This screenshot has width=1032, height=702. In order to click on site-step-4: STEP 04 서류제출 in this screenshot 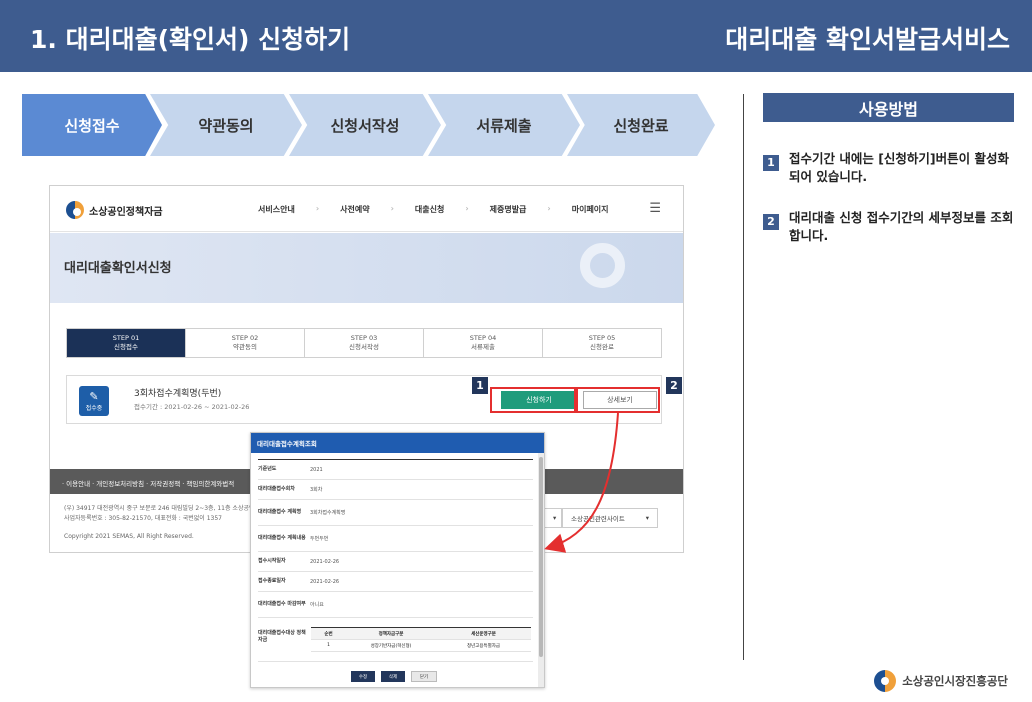, I will do `click(483, 343)`.